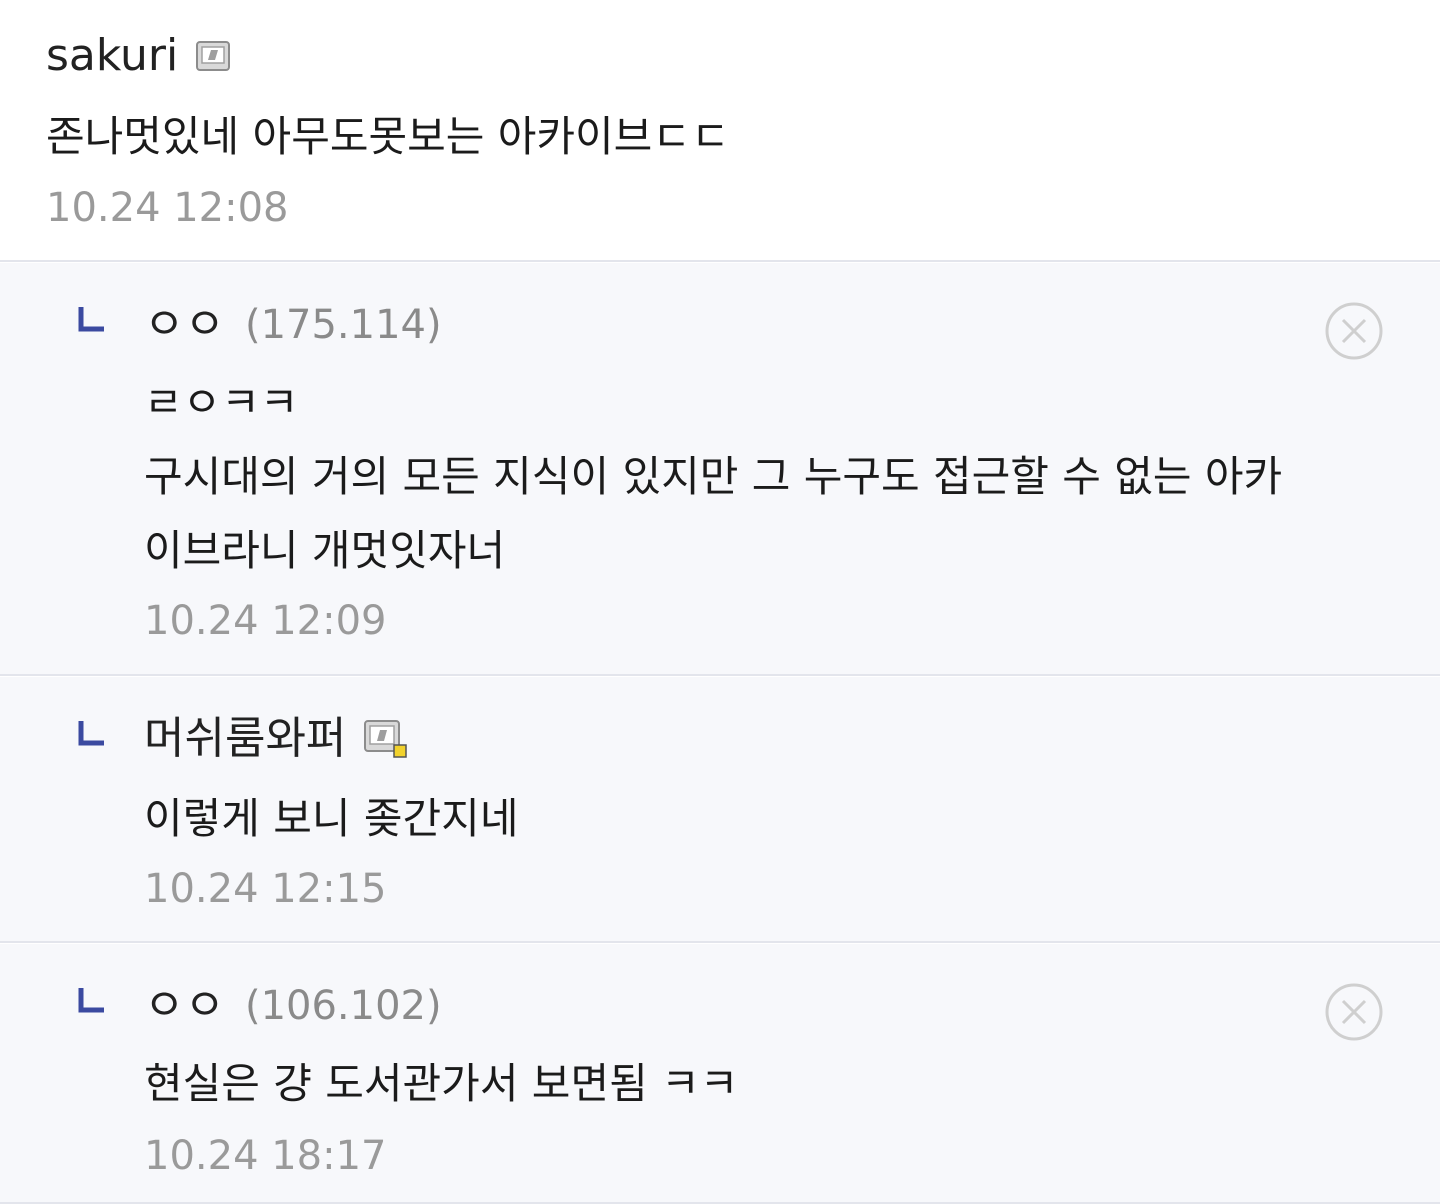 The width and height of the screenshot is (1440, 1204). I want to click on reply-time: 10.24 18:17, so click(265, 1156).